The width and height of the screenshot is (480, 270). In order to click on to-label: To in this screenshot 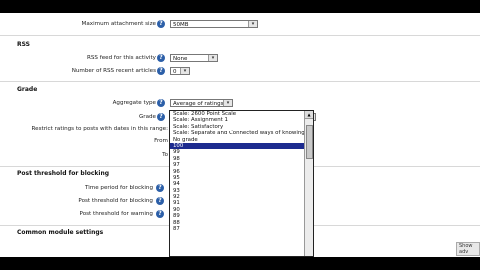, I will do `click(165, 155)`.